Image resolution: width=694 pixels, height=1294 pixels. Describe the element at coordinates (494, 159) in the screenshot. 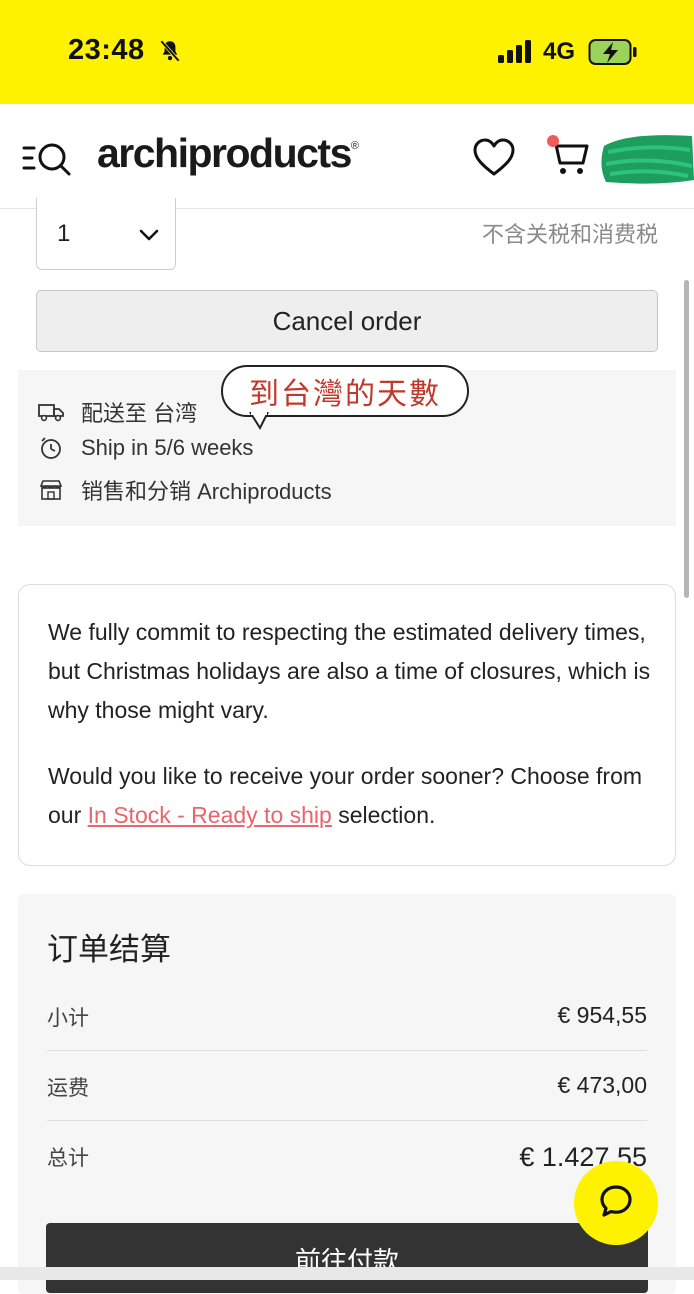

I see `heart-icon` at that location.